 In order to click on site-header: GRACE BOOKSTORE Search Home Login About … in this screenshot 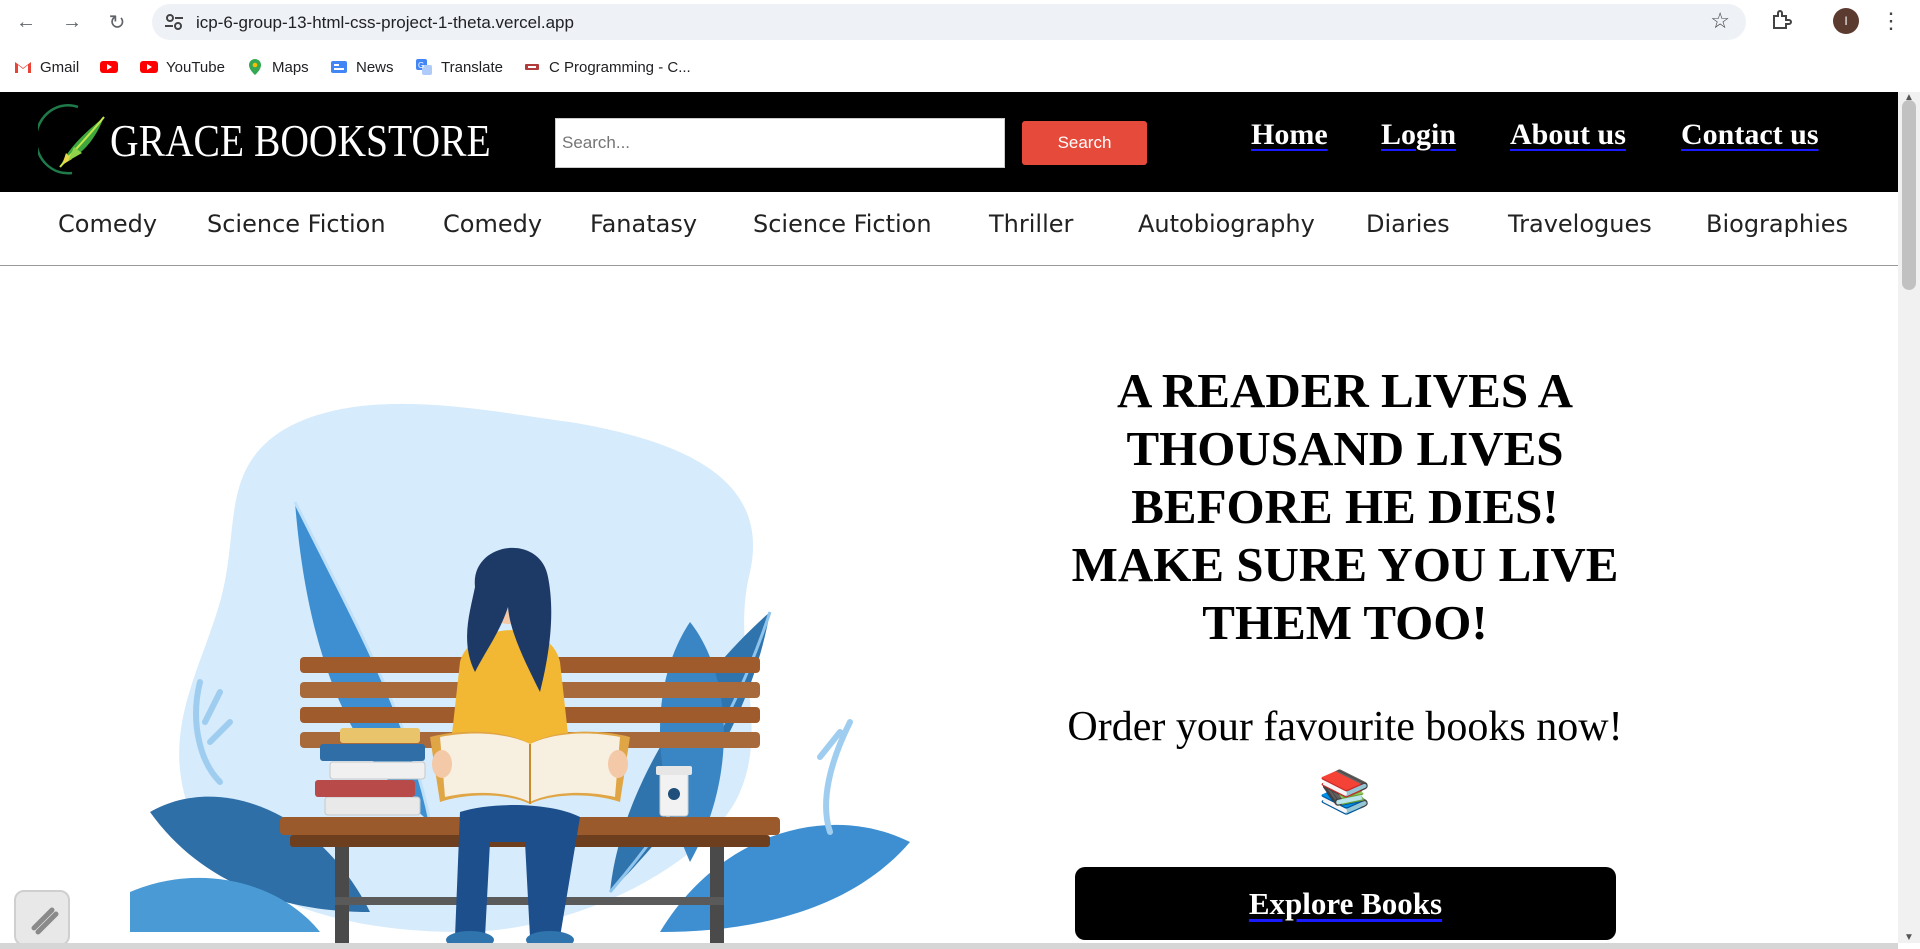, I will do `click(949, 142)`.